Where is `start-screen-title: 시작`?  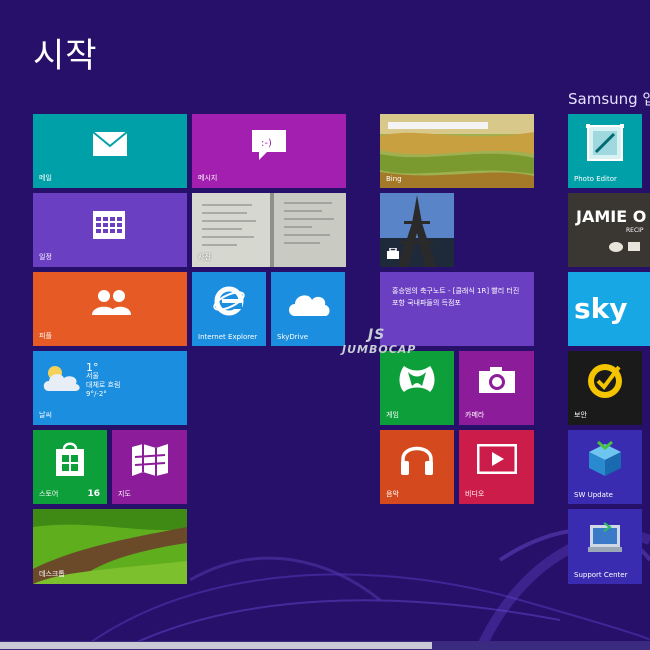 start-screen-title: 시작 is located at coordinates (65, 56).